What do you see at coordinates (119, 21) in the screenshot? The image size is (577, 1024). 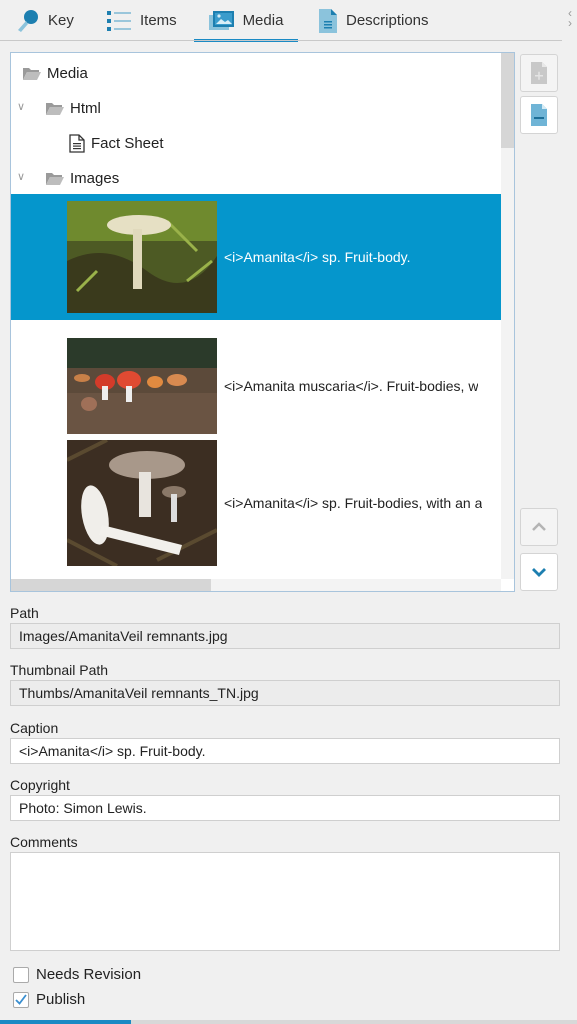 I see `list-icon` at bounding box center [119, 21].